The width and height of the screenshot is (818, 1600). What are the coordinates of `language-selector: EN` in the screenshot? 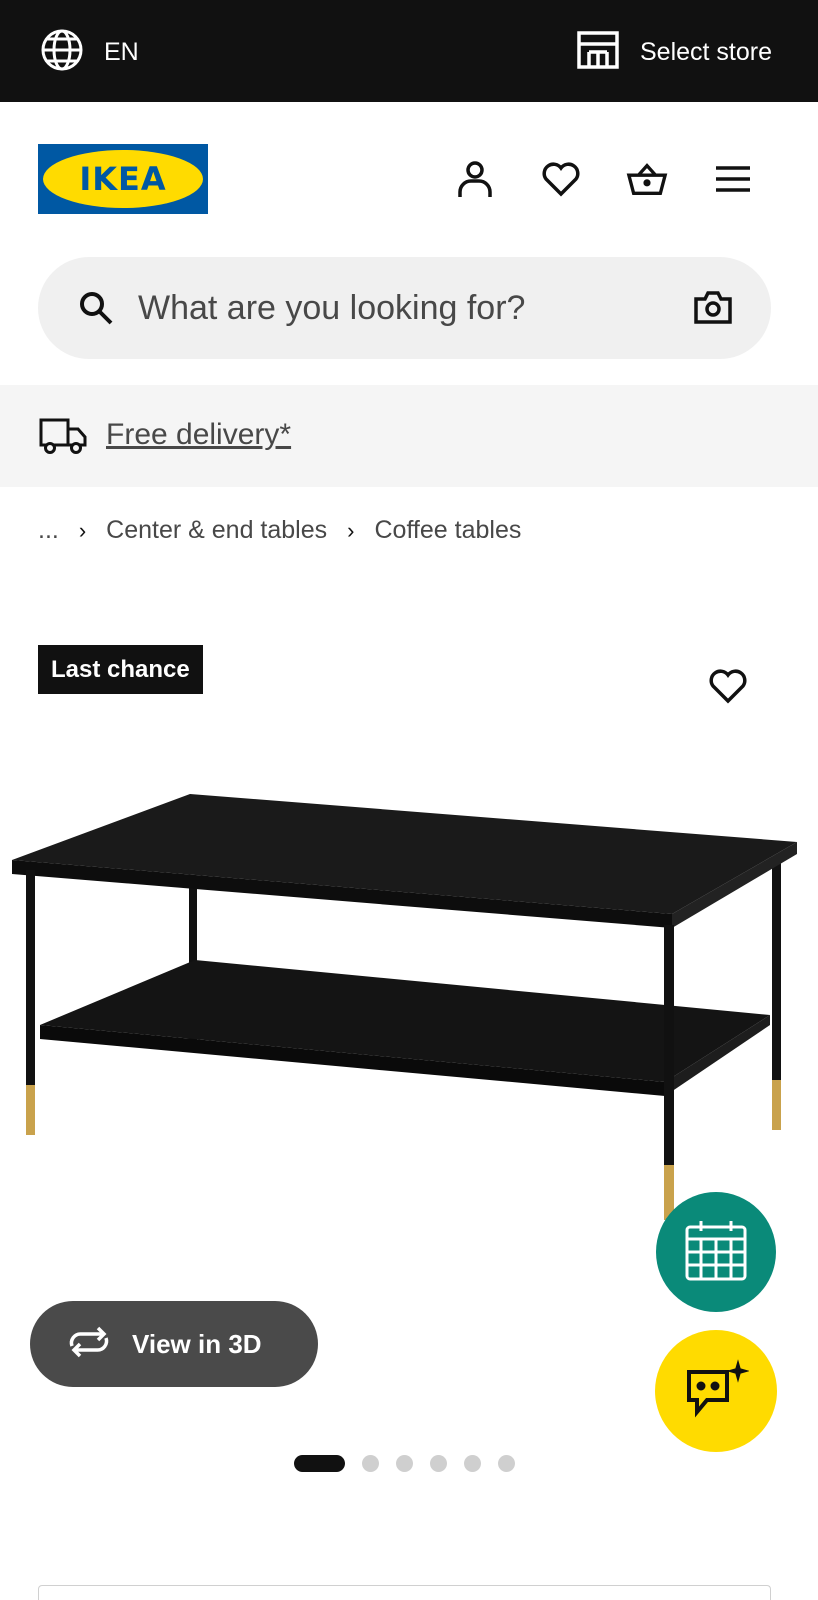 It's located at (89, 52).